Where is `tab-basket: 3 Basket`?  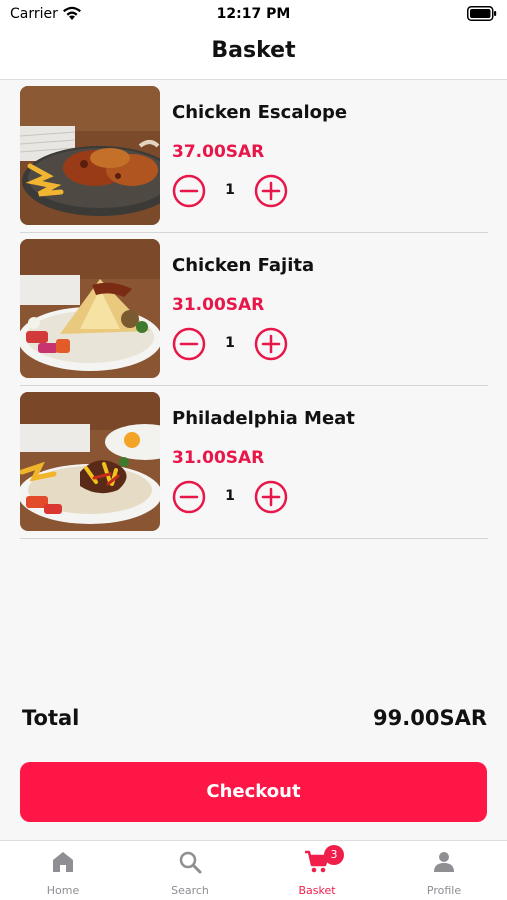 tab-basket: 3 Basket is located at coordinates (317, 870).